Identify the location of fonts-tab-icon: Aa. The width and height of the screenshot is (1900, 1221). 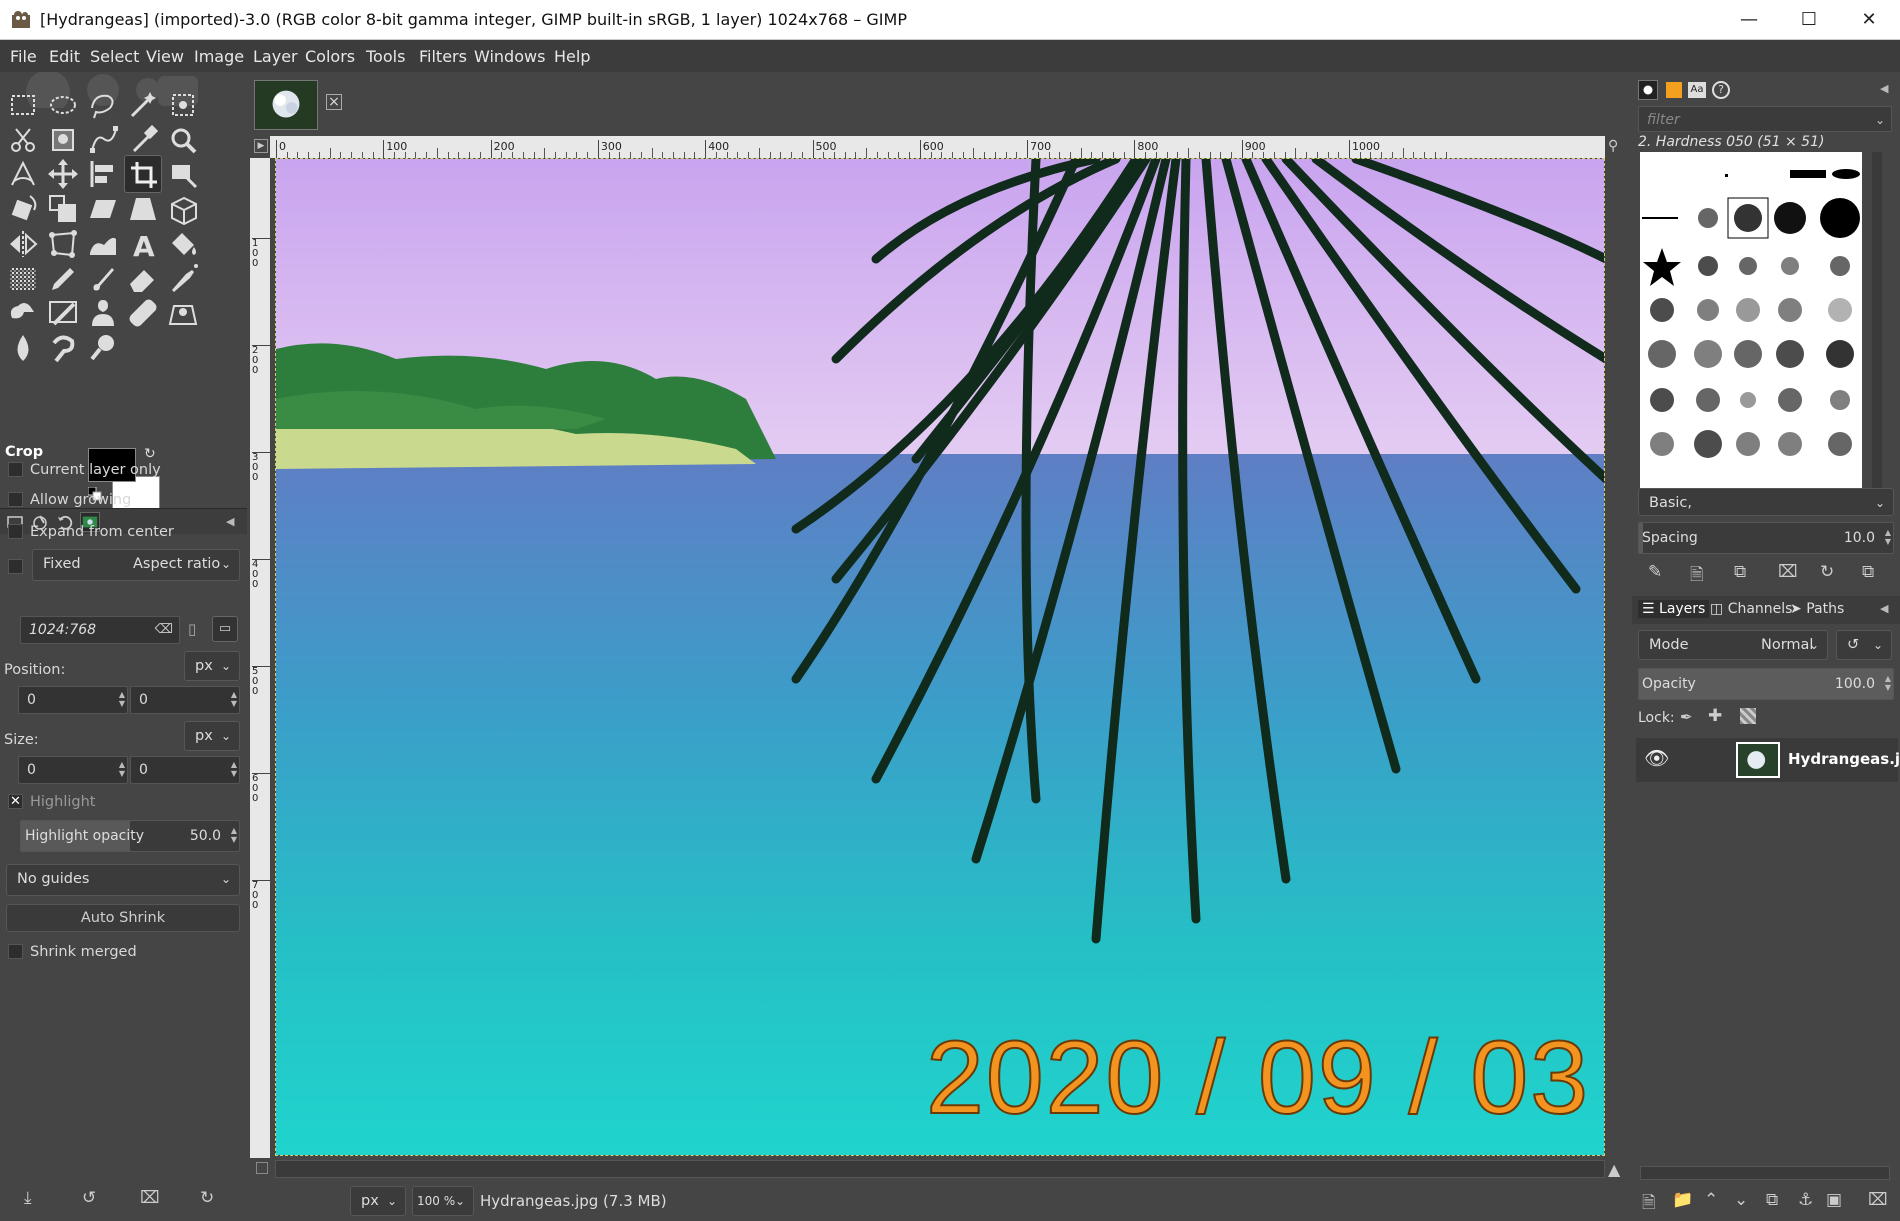
(1697, 90).